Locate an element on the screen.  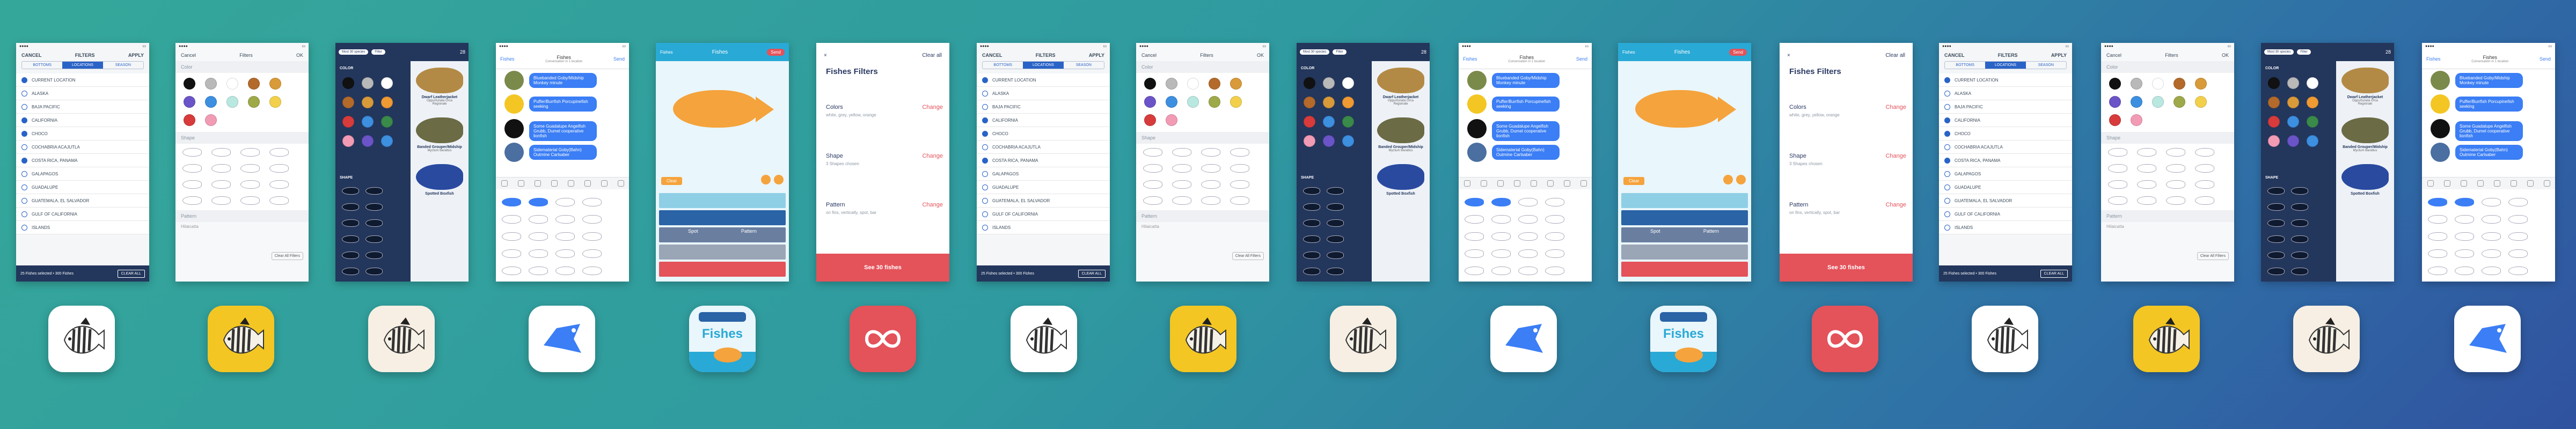
location-row: GALAPAGOS is located at coordinates (1043, 174).